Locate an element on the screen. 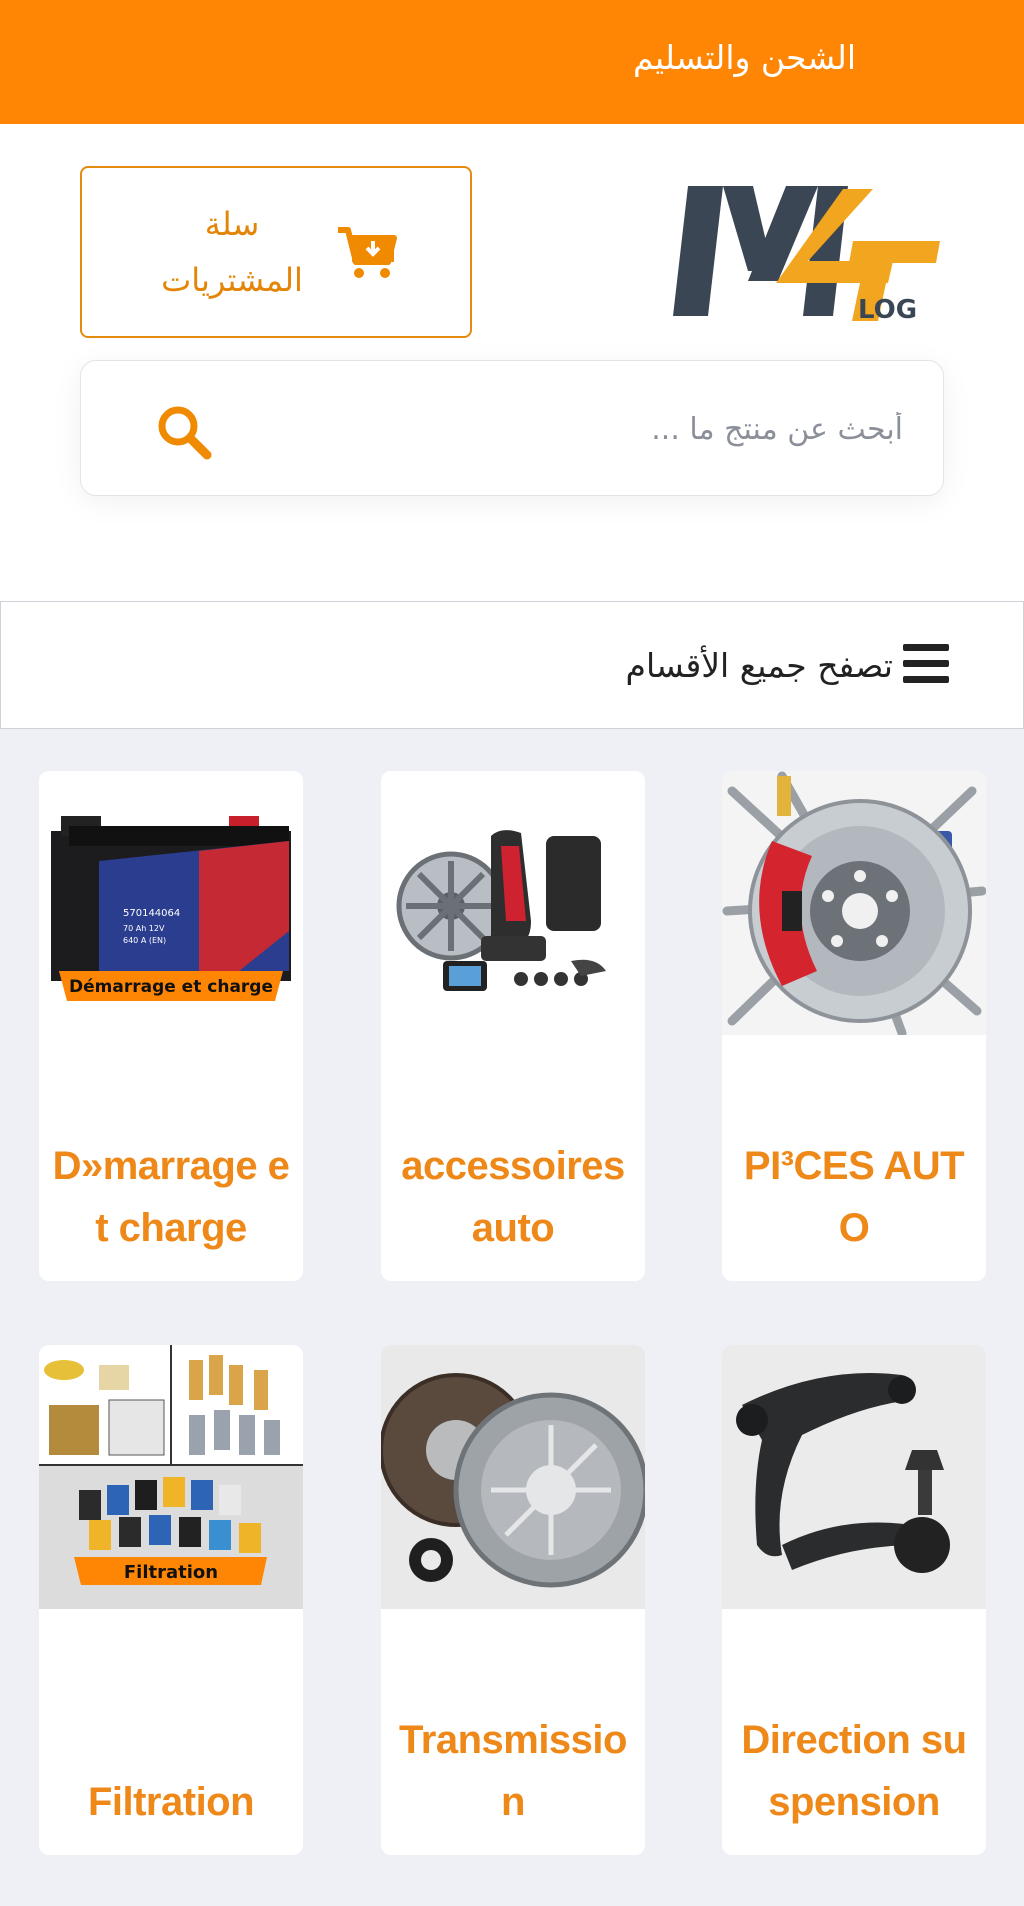  search-bar is located at coordinates (512, 428).